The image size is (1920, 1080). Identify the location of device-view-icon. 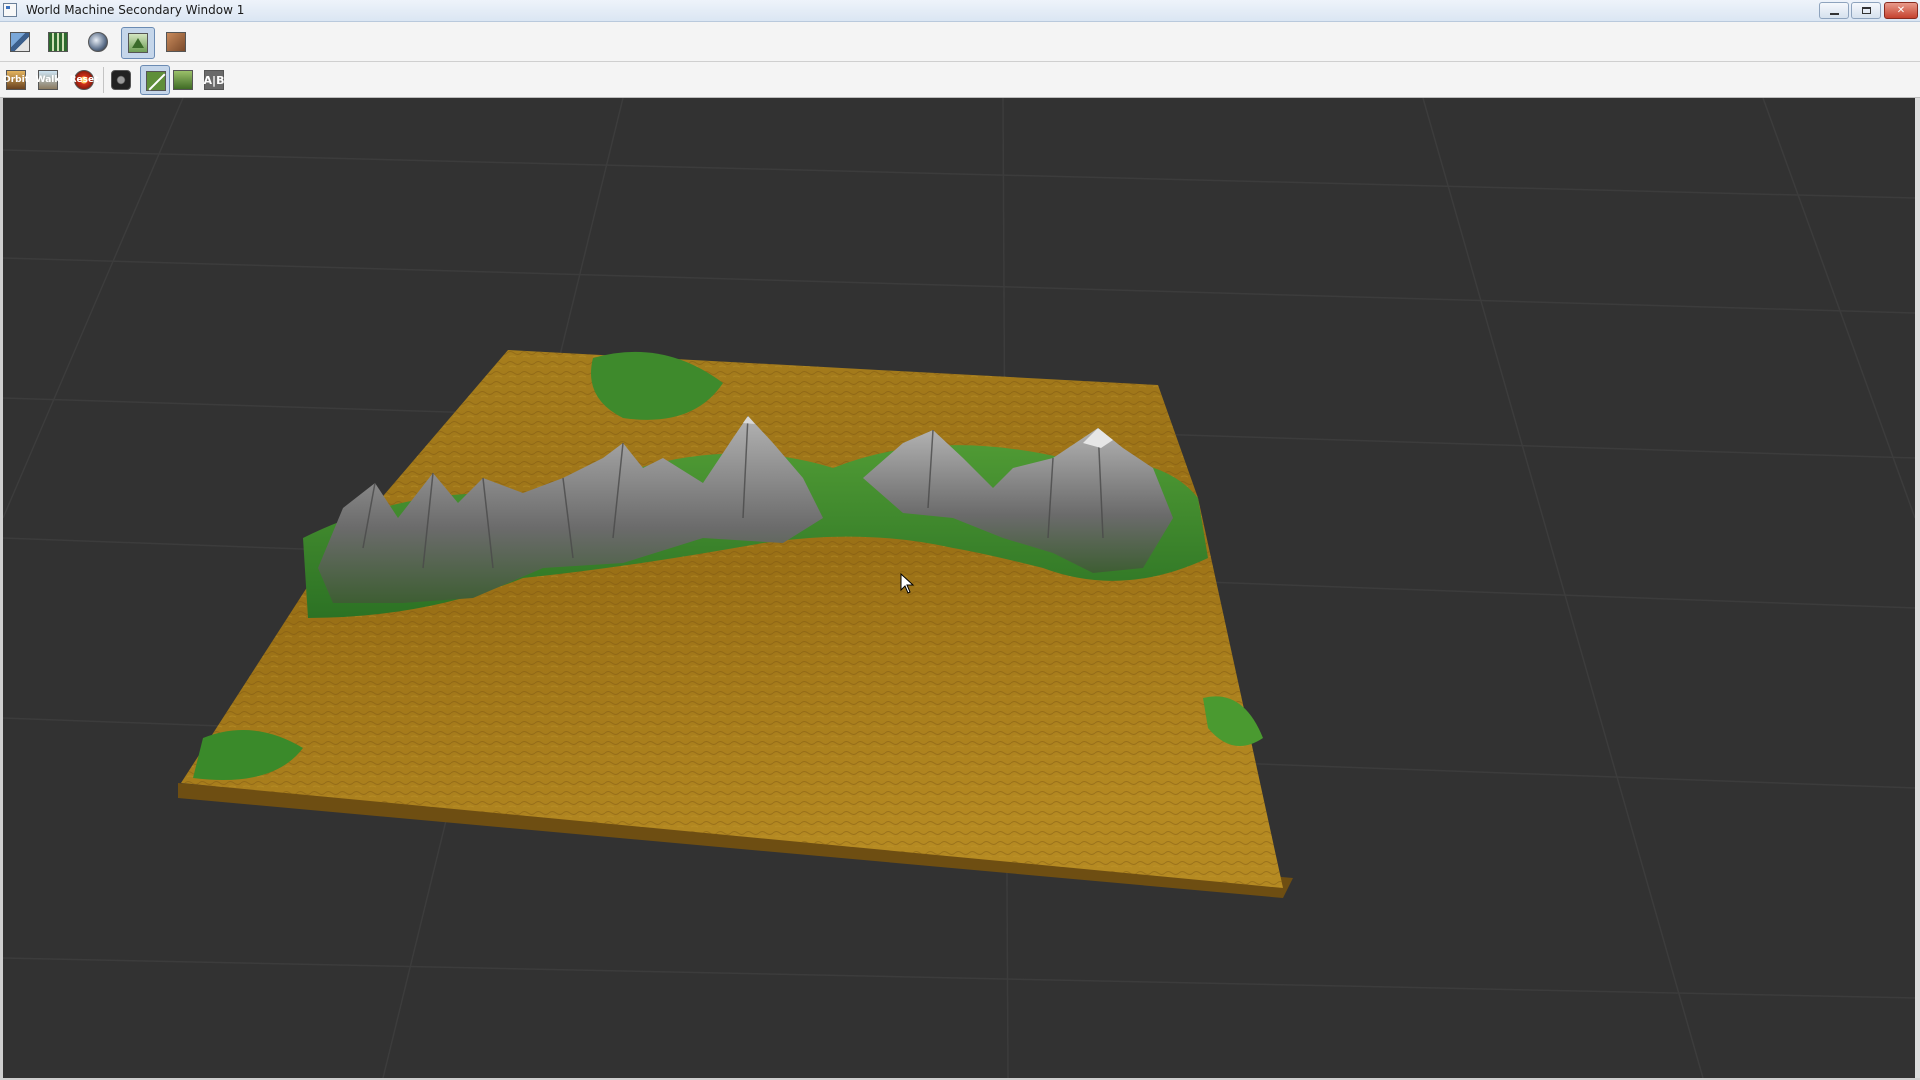
(20, 42).